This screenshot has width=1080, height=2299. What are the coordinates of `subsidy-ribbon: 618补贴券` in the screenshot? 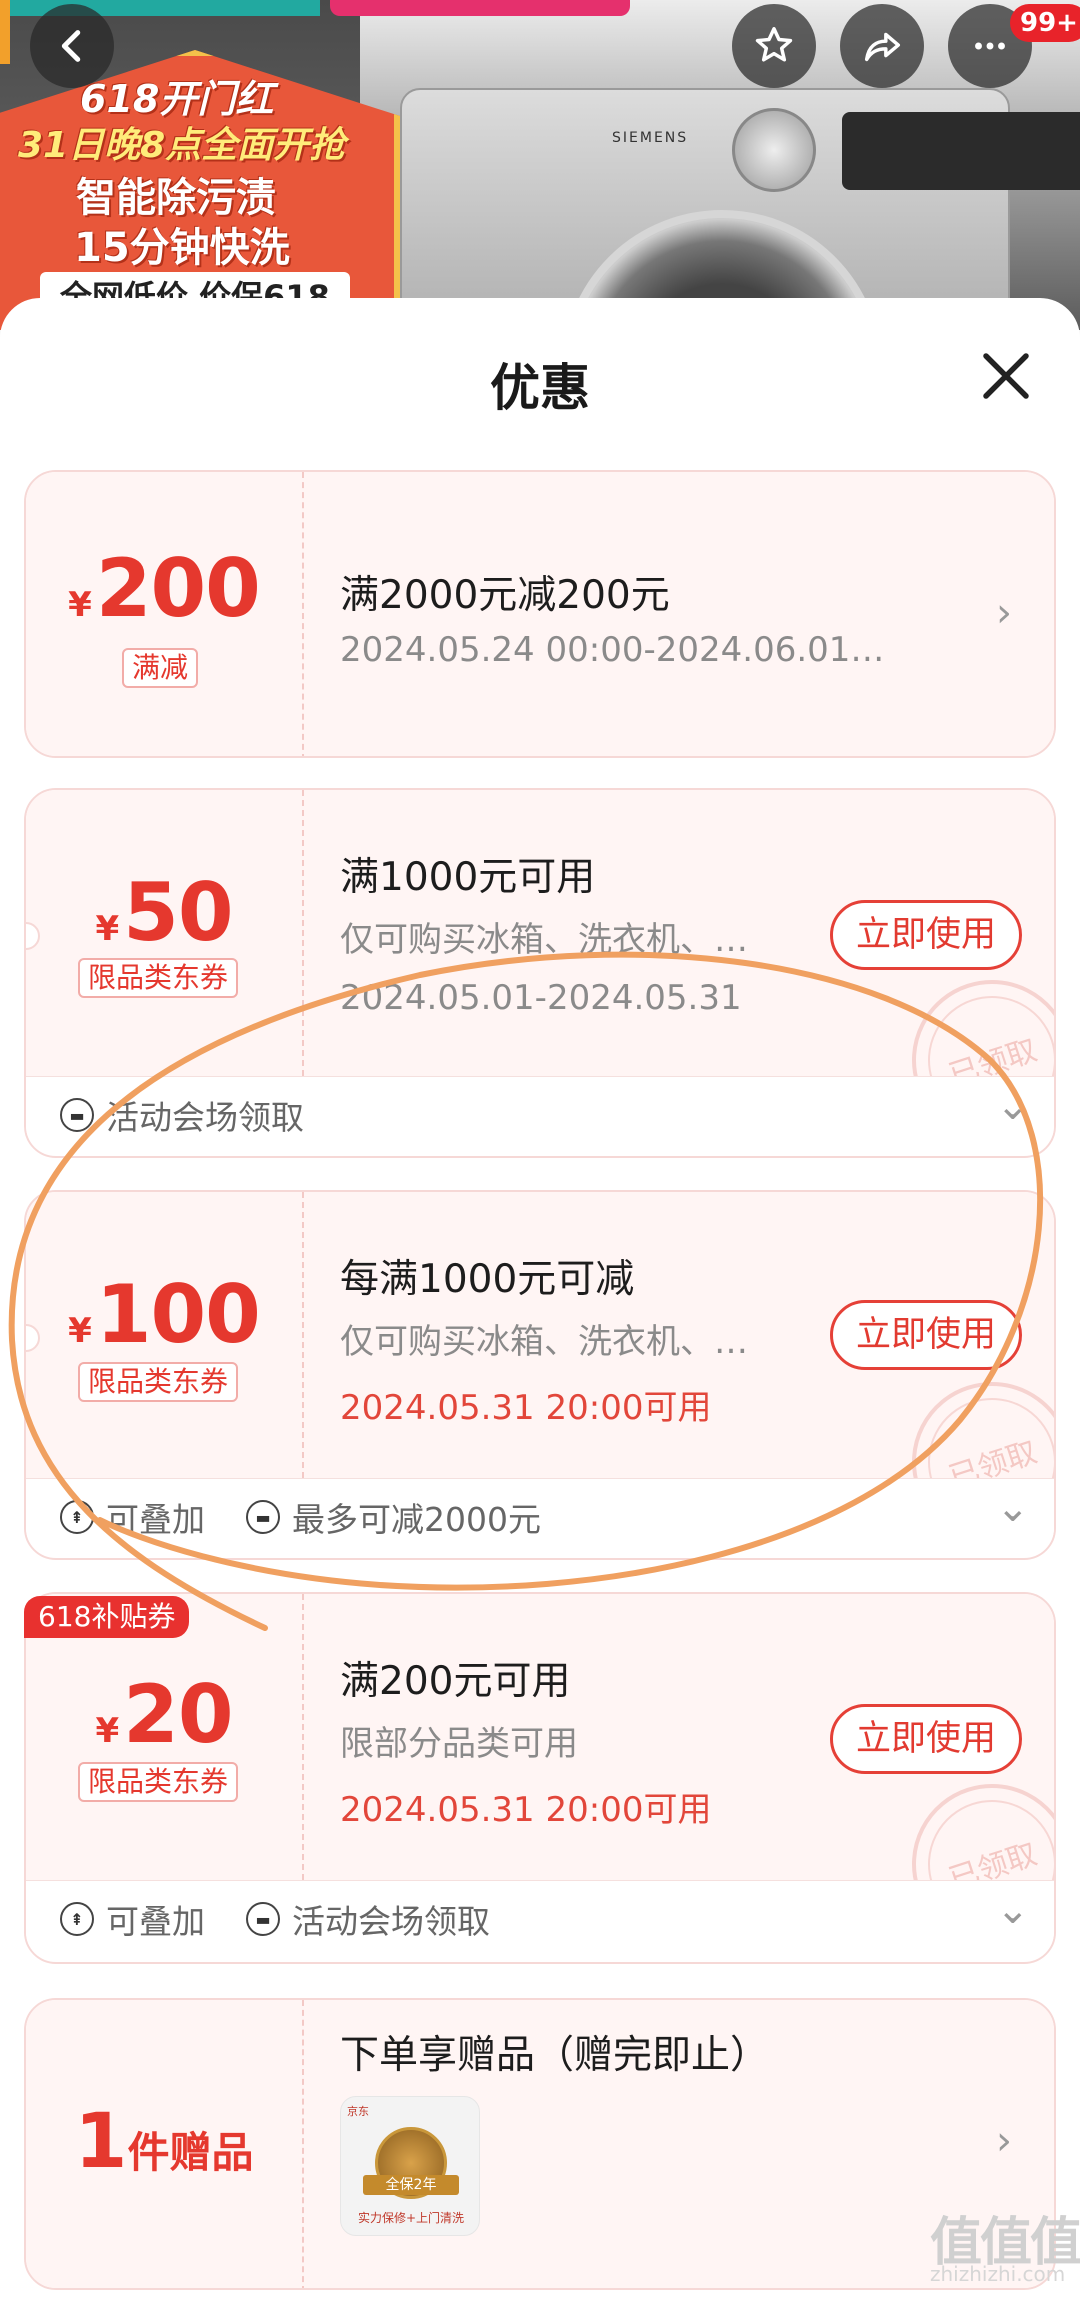 It's located at (107, 1617).